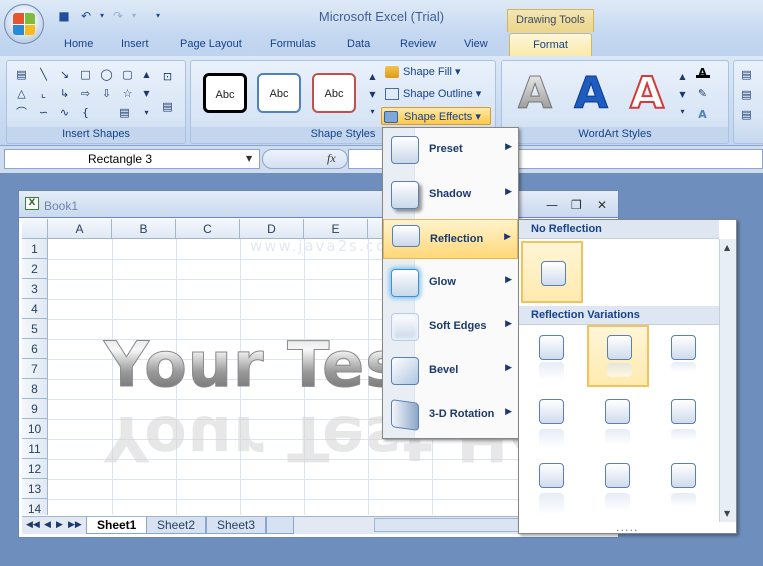  What do you see at coordinates (432, 94) in the screenshot?
I see `shape-outline-button: Shape Outline ▾` at bounding box center [432, 94].